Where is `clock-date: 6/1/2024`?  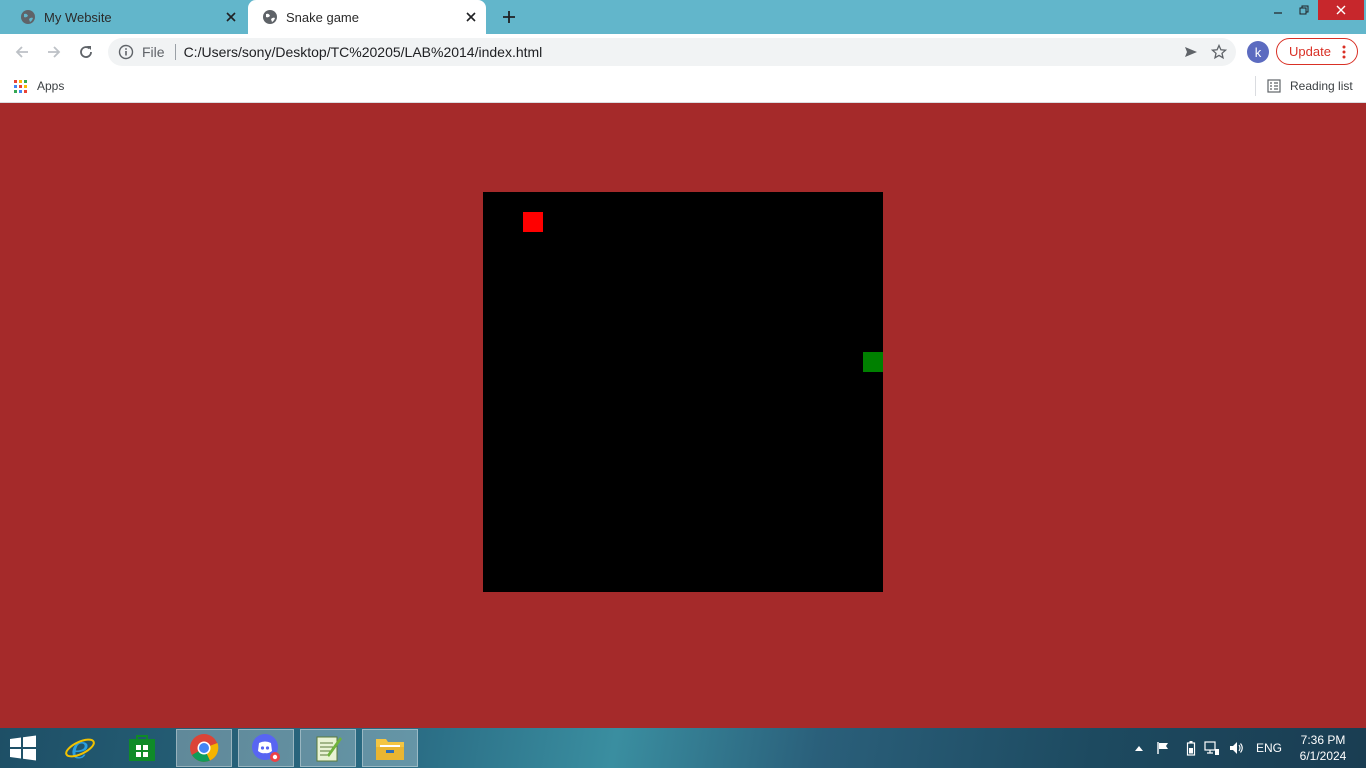
clock-date: 6/1/2024 is located at coordinates (1323, 756).